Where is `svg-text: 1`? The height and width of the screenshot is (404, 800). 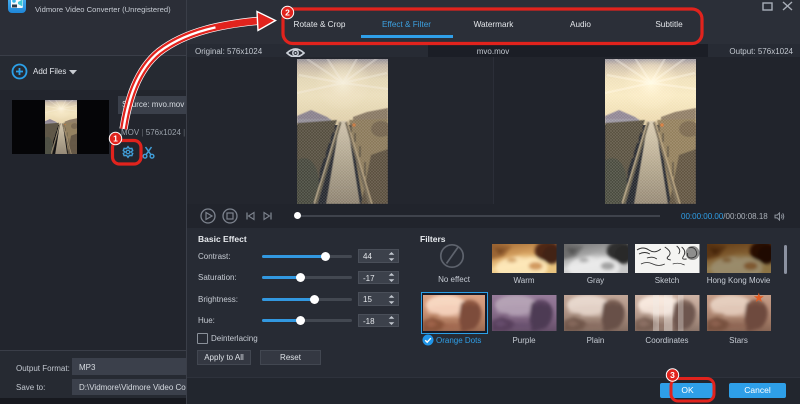 svg-text: 1 is located at coordinates (115, 139).